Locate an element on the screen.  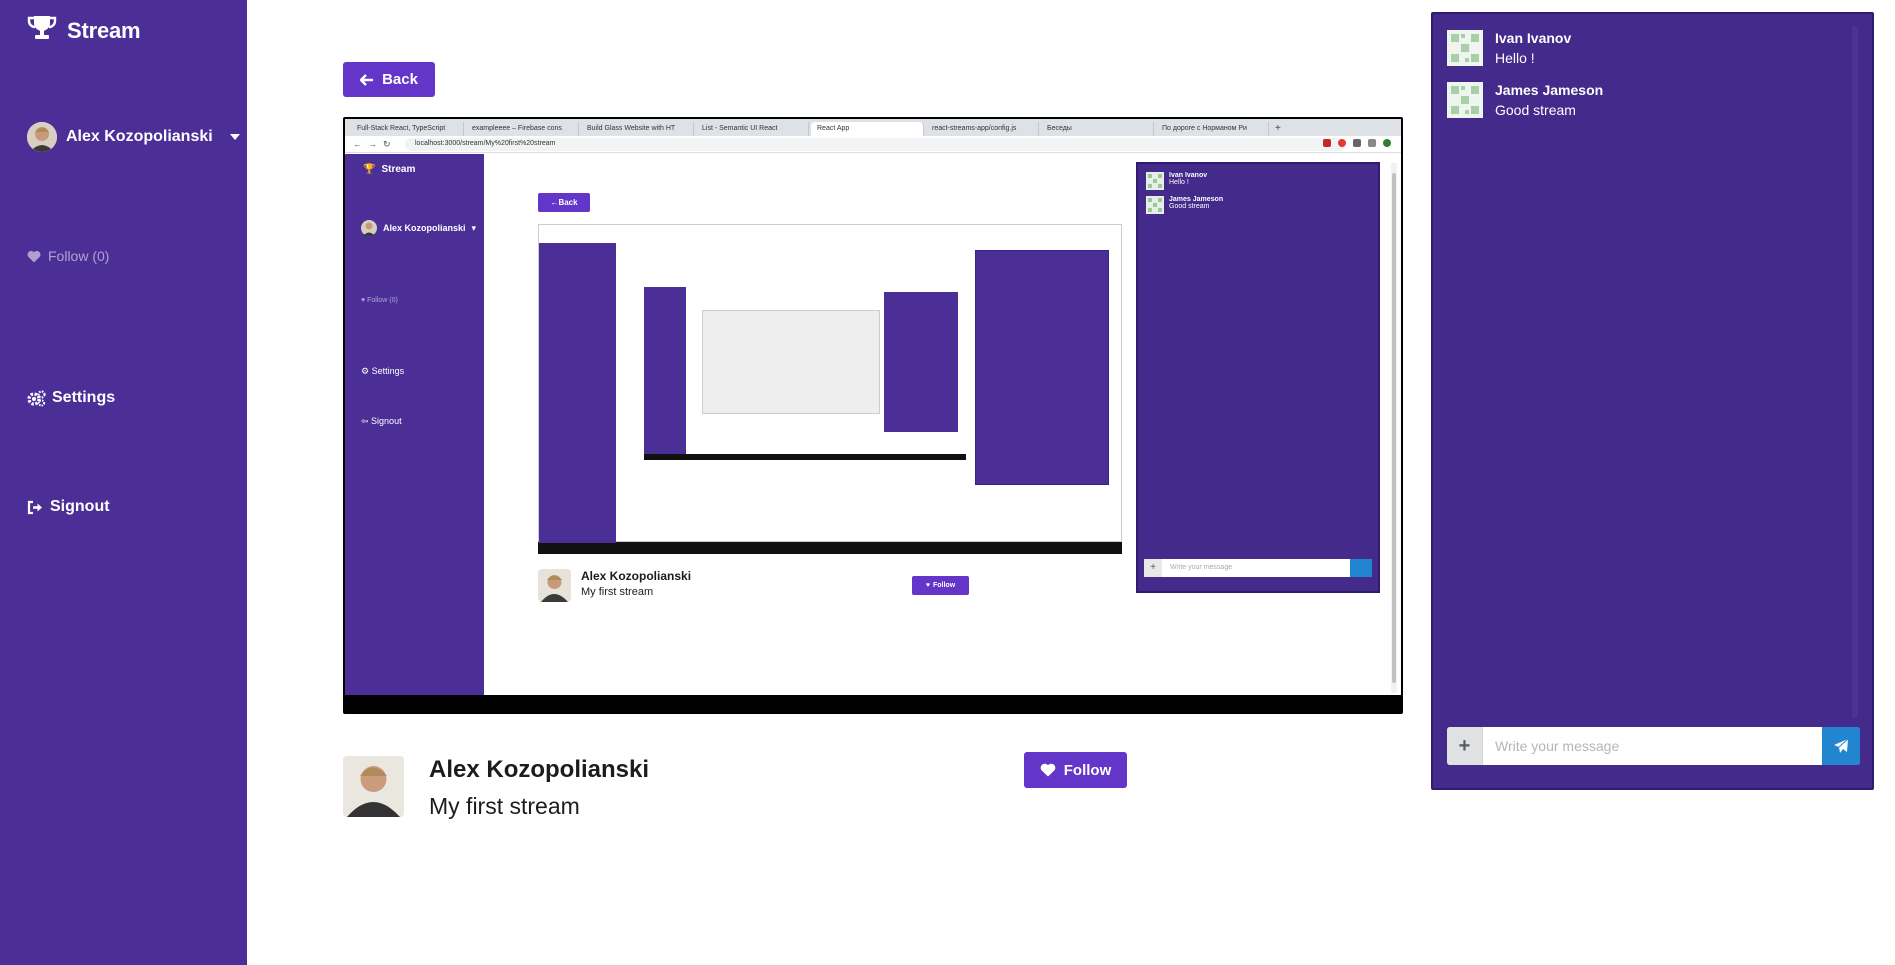
shared-settings: ⚙ Settings is located at coordinates (383, 371).